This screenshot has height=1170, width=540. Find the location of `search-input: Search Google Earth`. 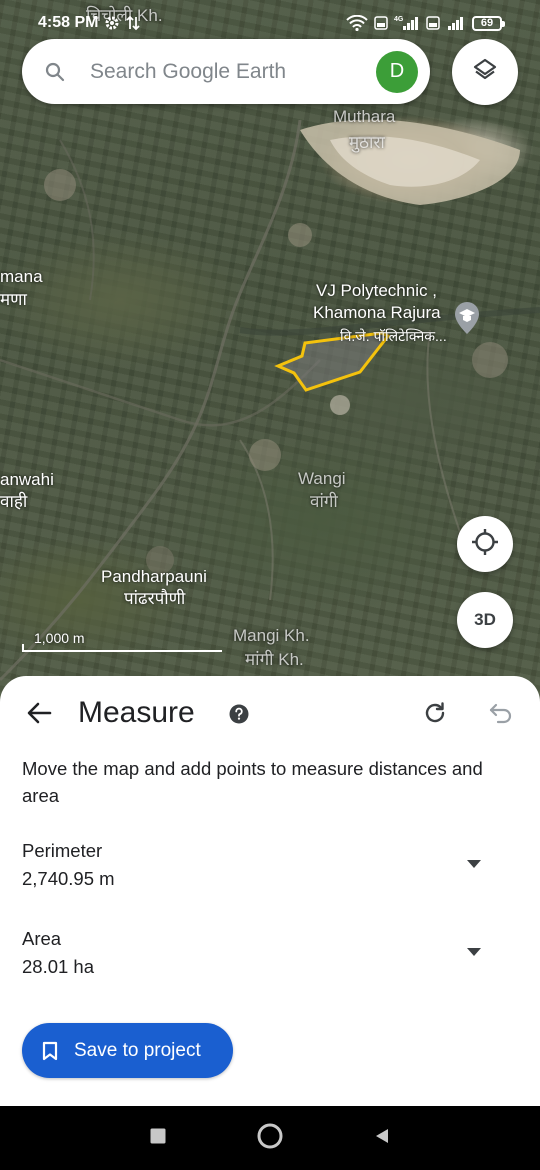

search-input: Search Google Earth is located at coordinates (233, 72).